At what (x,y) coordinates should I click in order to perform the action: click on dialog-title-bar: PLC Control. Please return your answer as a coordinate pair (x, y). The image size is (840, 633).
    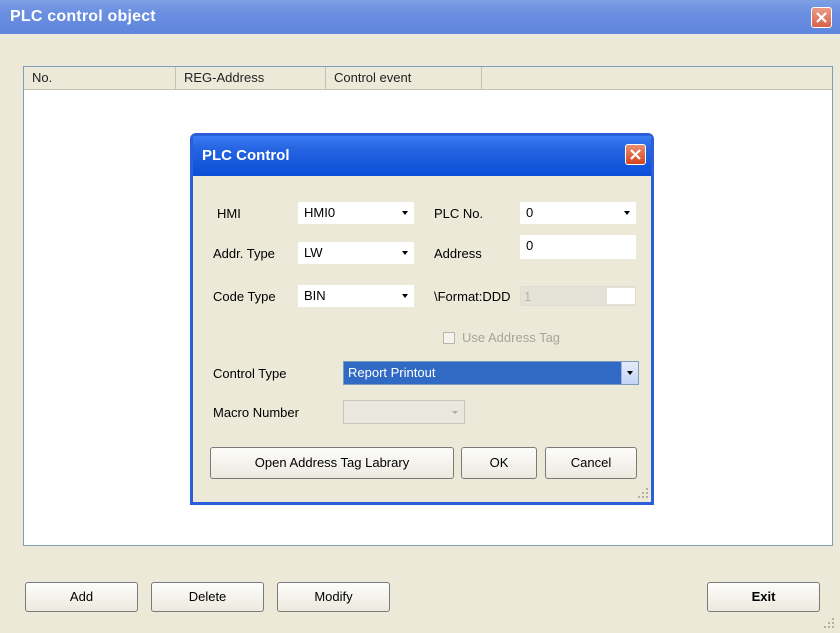
    Looking at the image, I should click on (422, 156).